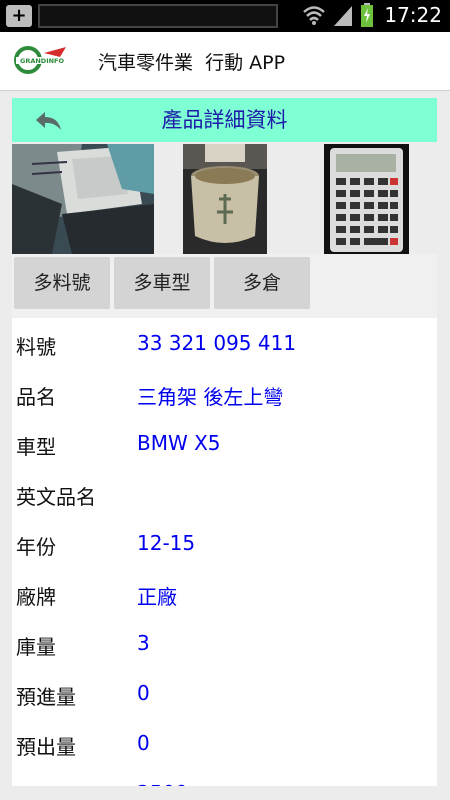 This screenshot has width=450, height=800. I want to click on field-value: 33 321 095 411, so click(217, 343).